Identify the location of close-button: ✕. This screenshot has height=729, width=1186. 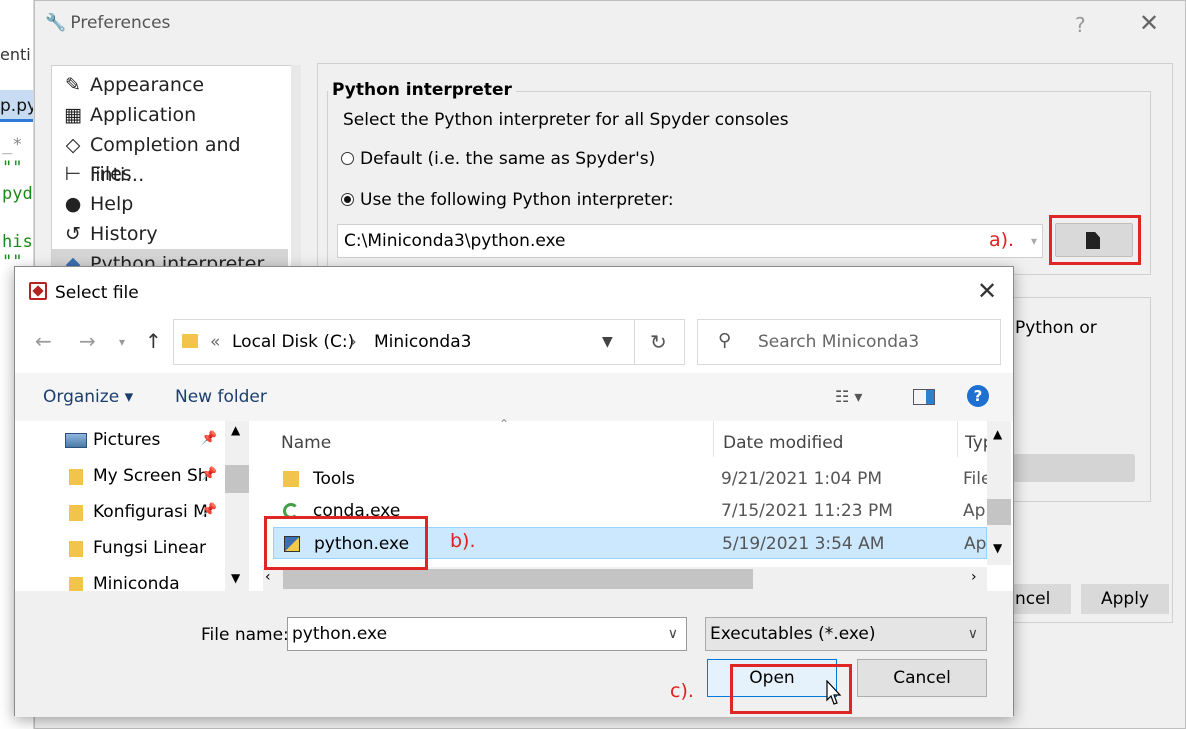
(1149, 23).